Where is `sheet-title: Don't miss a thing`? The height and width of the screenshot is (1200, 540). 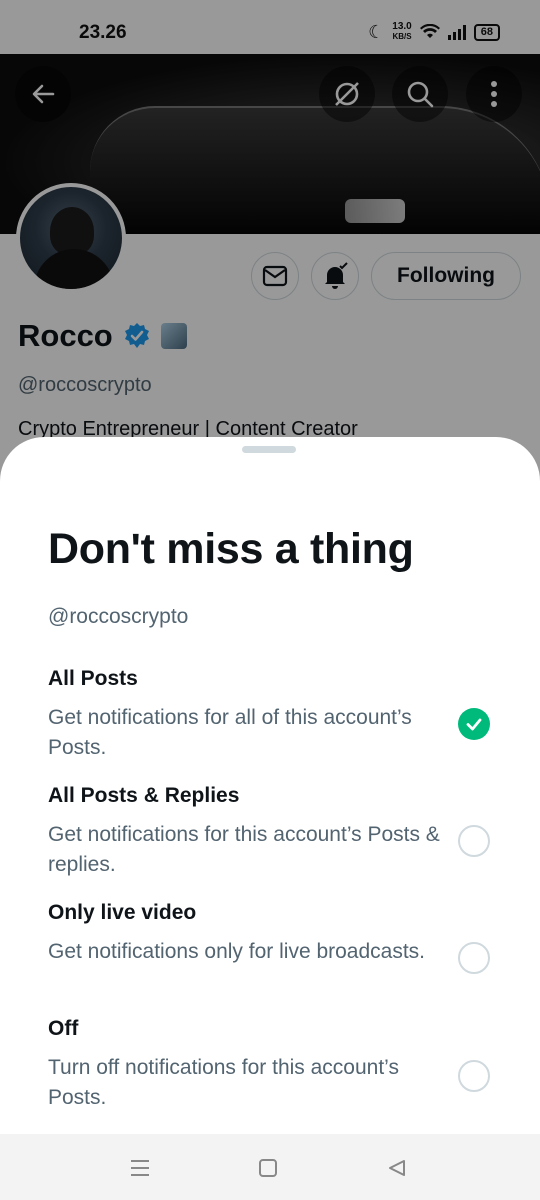 sheet-title: Don't miss a thing is located at coordinates (231, 549).